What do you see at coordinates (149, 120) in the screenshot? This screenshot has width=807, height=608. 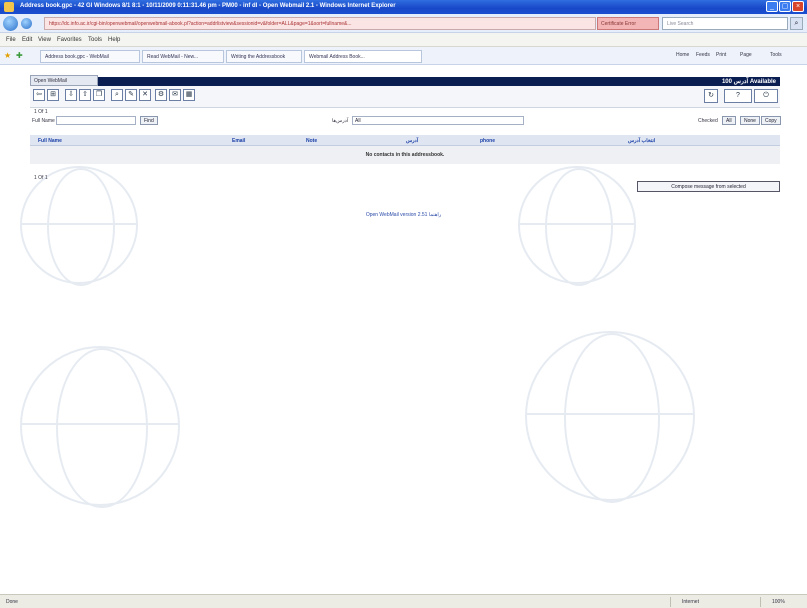 I see `find-button: Find` at bounding box center [149, 120].